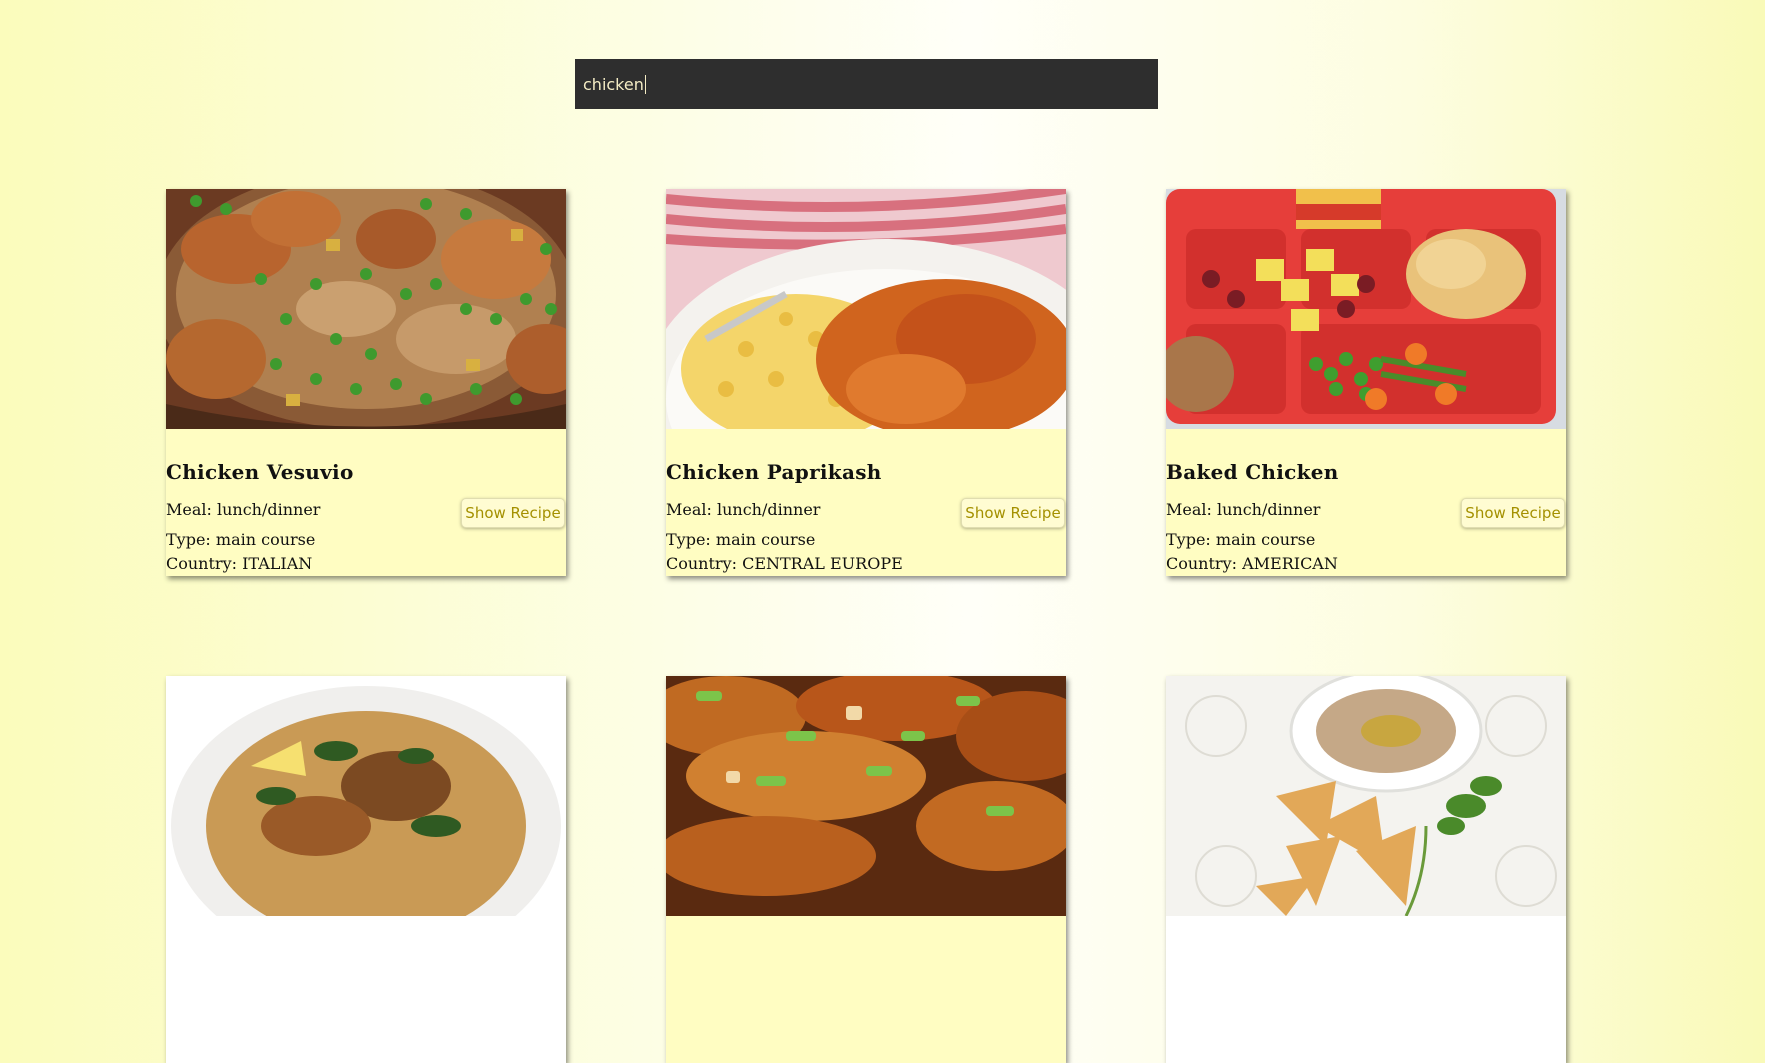 The image size is (1765, 1063). Describe the element at coordinates (866, 84) in the screenshot. I see `search-input: chicken` at that location.